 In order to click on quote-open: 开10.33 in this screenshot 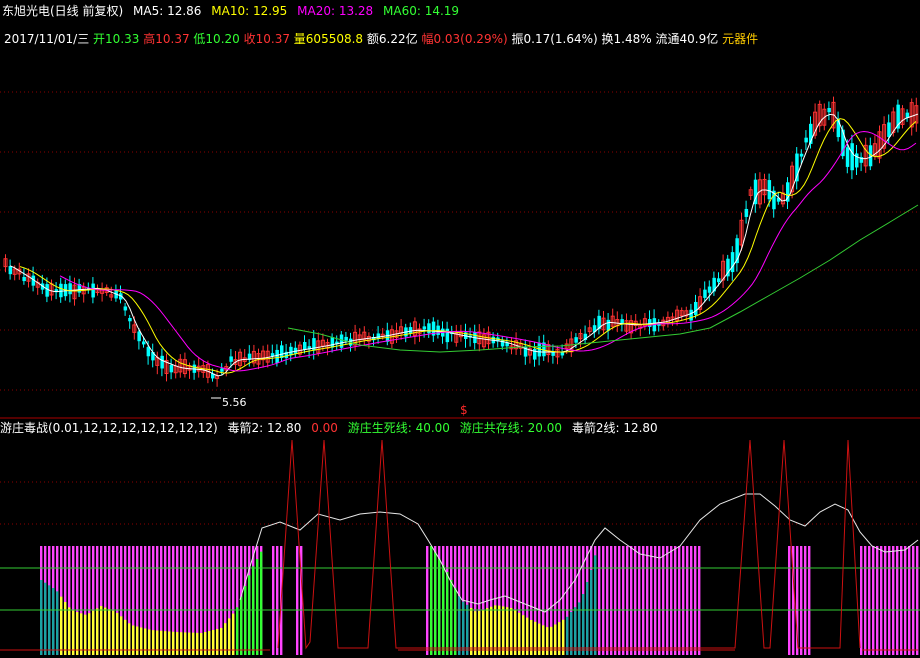, I will do `click(116, 39)`.